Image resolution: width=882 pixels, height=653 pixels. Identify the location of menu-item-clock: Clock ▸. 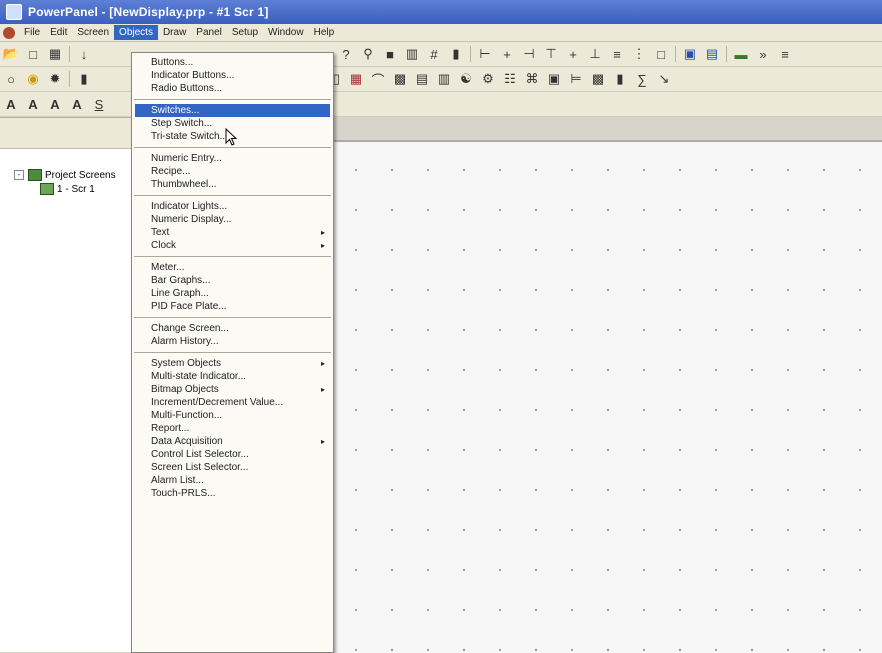
(232, 245).